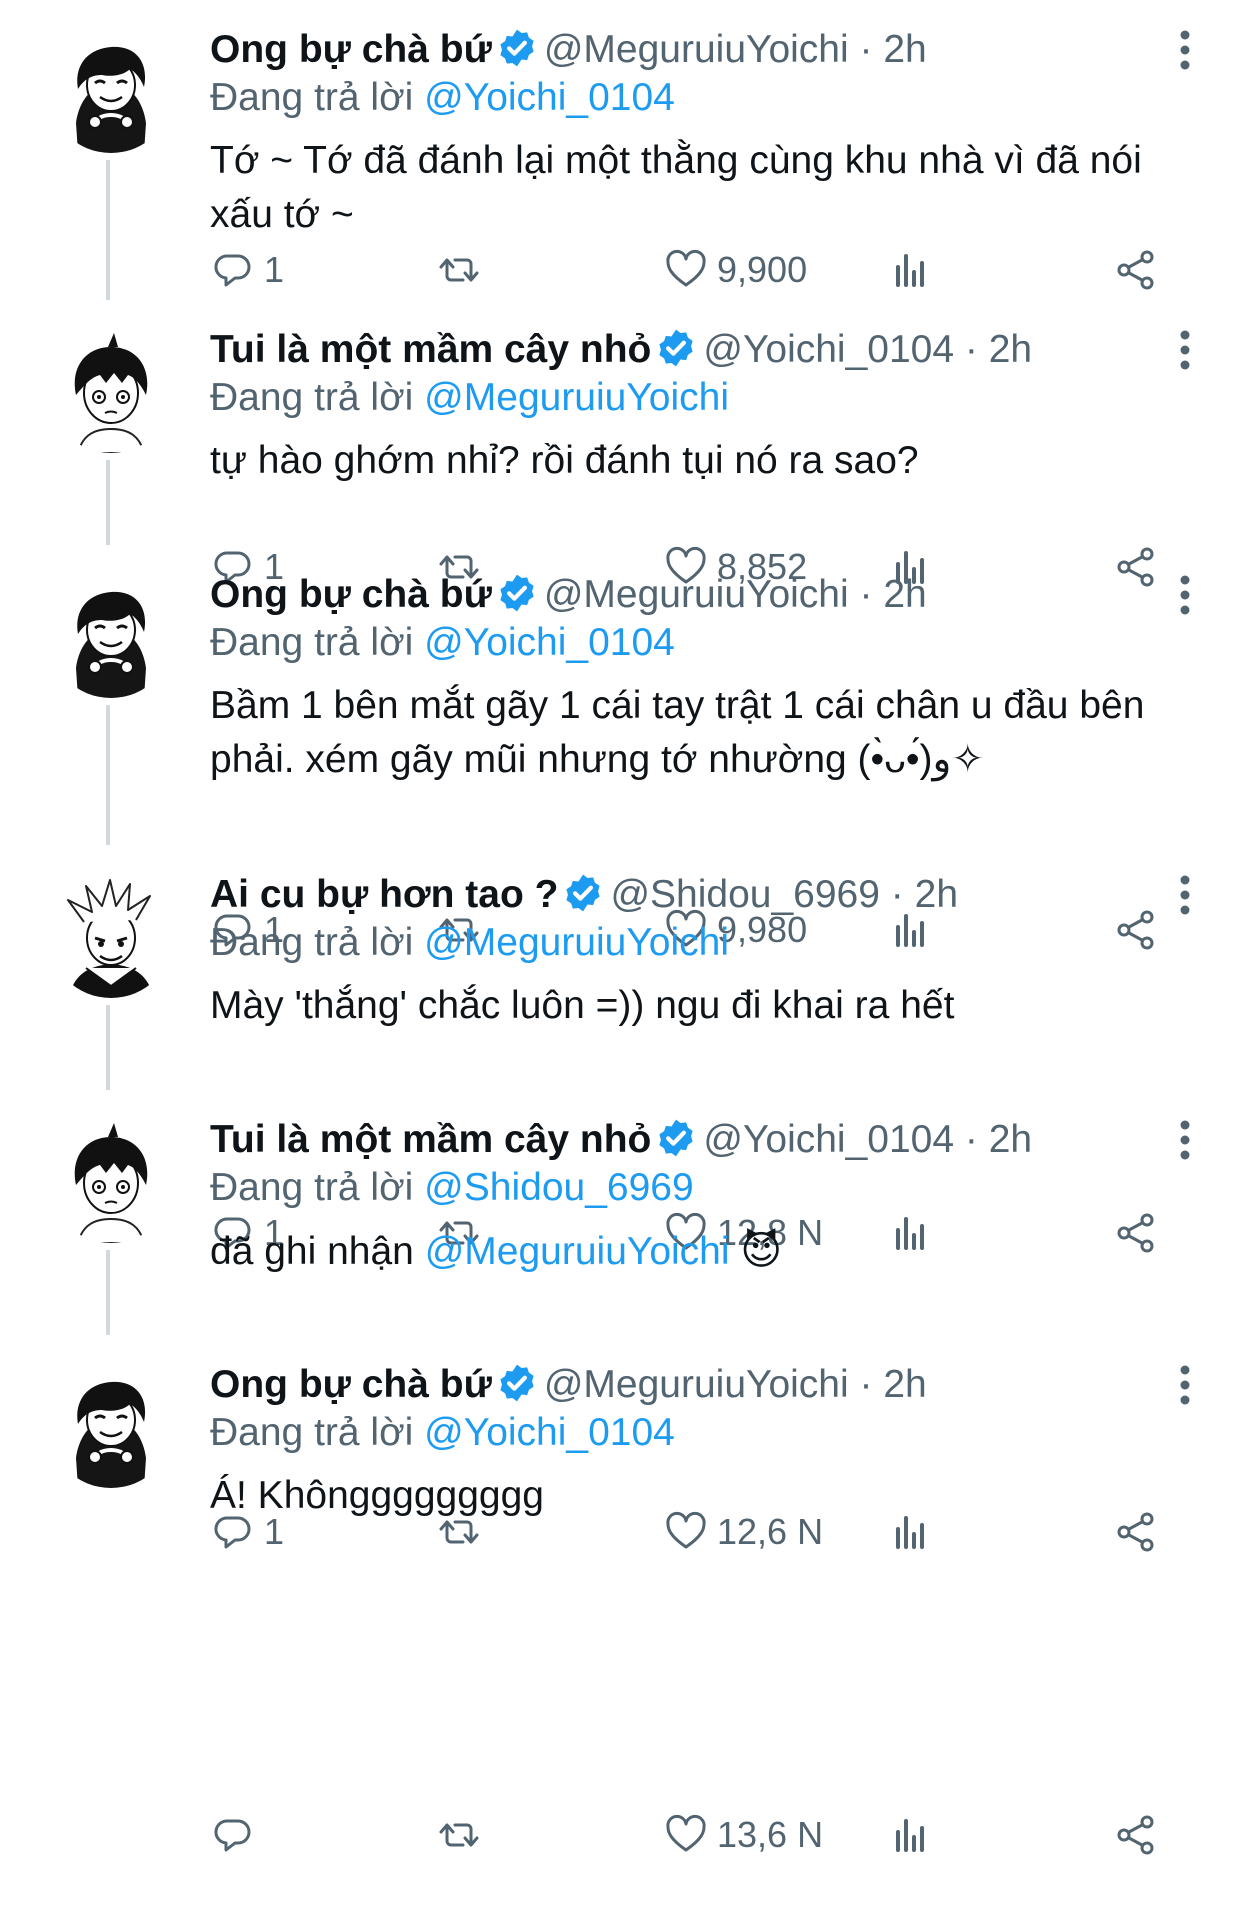  I want to click on tweet-actions: 1 9,900, so click(616, 270).